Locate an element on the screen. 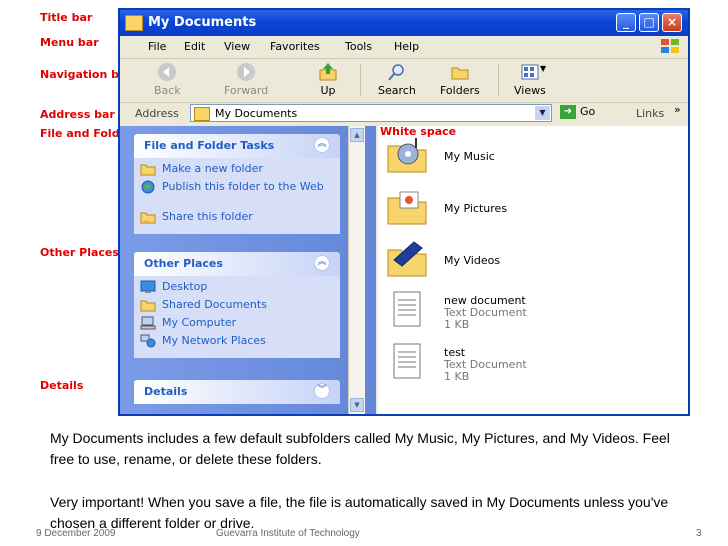  folders-label: Folders is located at coordinates (460, 90).